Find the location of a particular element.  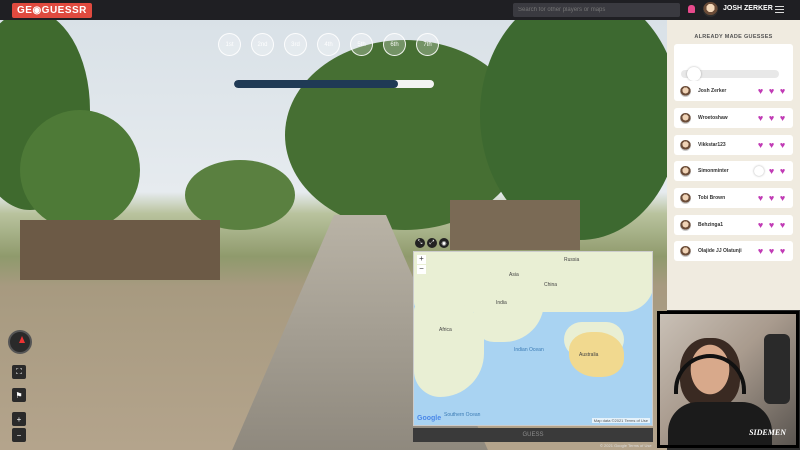

round-6: 6th is located at coordinates (394, 44).